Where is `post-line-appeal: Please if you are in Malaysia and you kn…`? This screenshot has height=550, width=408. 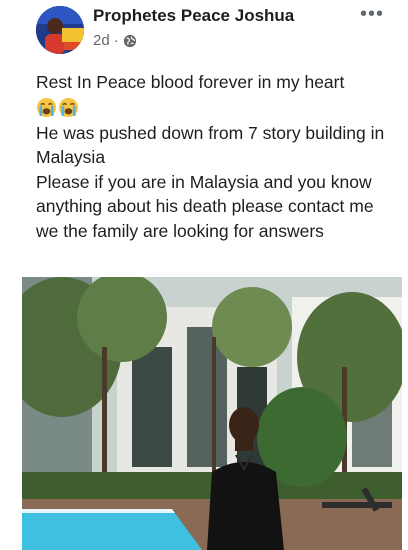
post-line-appeal: Please if you are in Malaysia and you kn… is located at coordinates (205, 206).